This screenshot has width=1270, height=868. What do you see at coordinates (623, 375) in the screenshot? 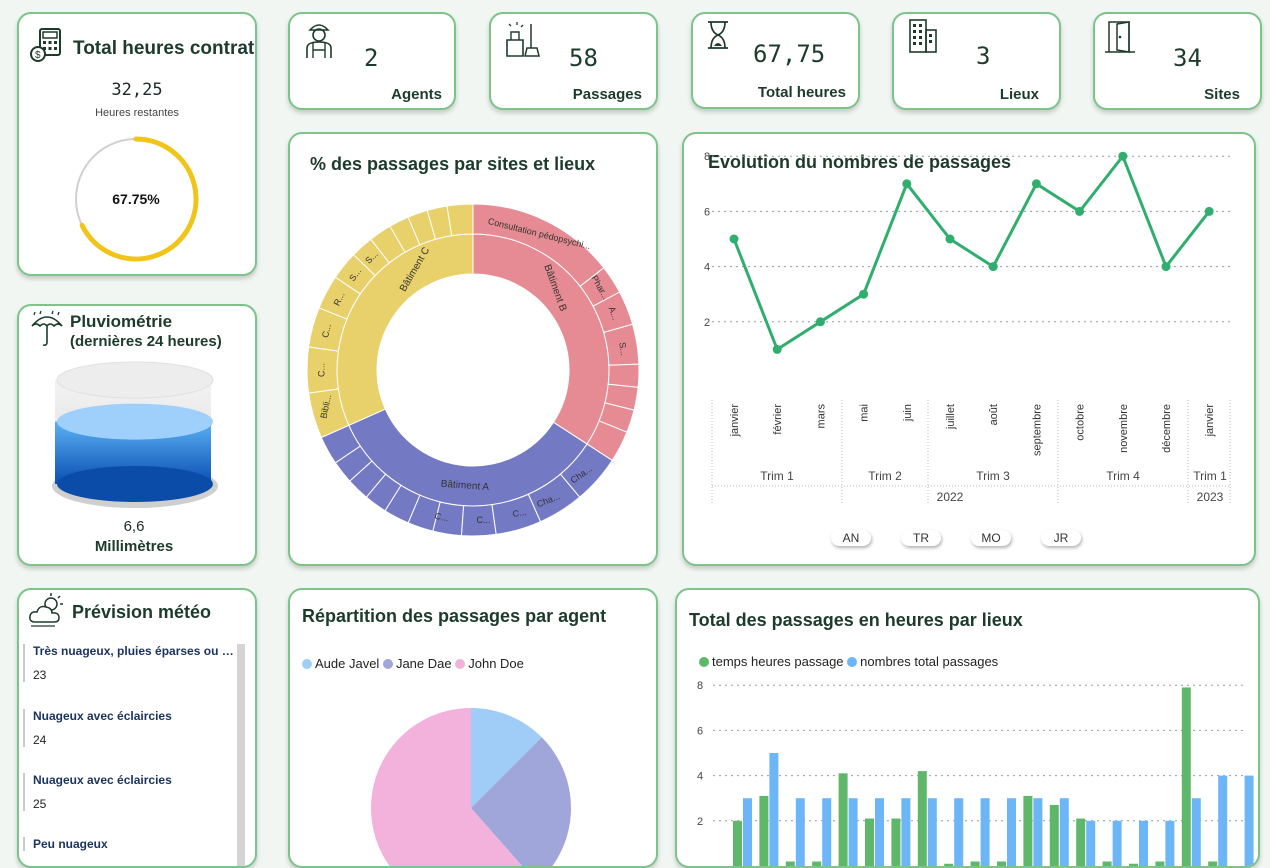
I see `sunburst-outer-segment` at bounding box center [623, 375].